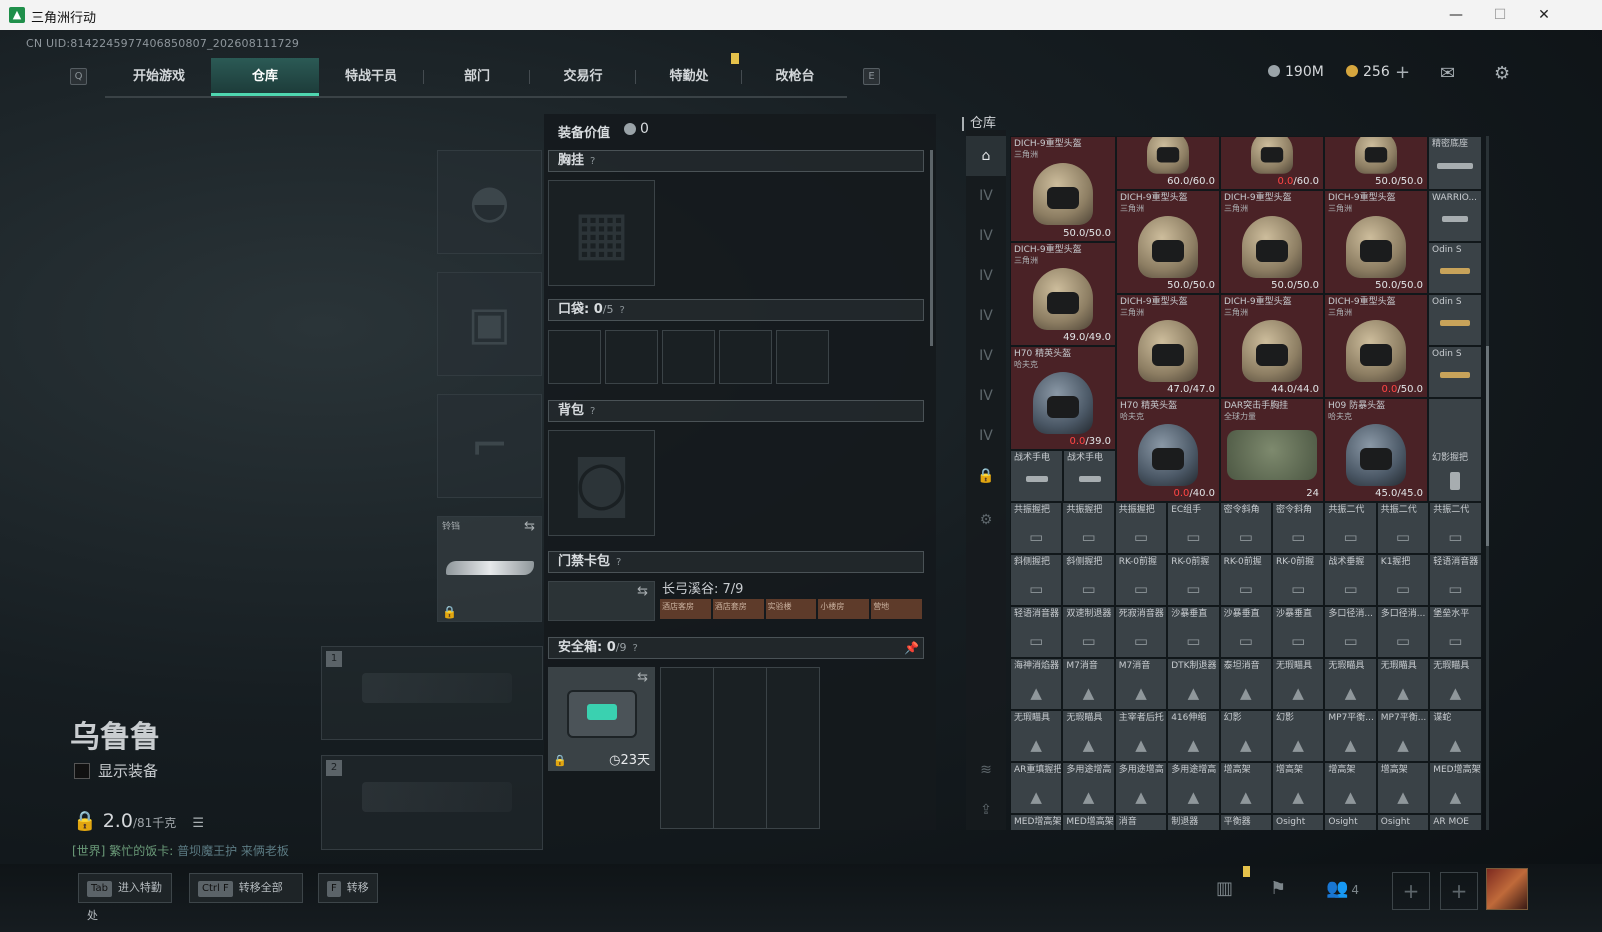  Describe the element at coordinates (159, 77) in the screenshot. I see `tab-start-game: 开始游戏` at that location.